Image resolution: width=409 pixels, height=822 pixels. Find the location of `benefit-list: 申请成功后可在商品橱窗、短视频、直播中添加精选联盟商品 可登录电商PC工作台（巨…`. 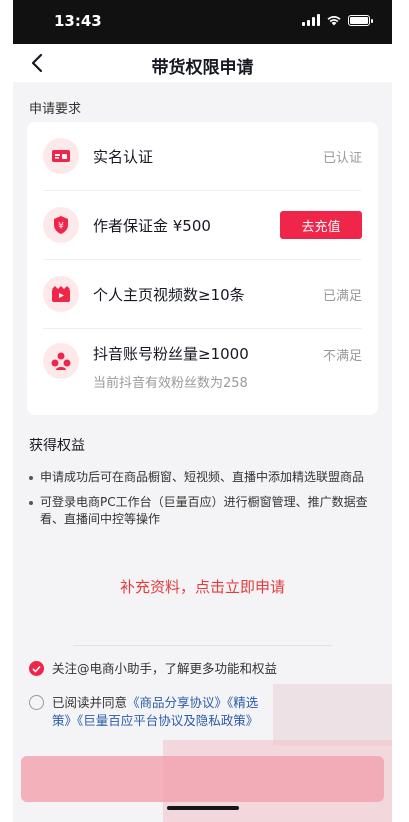

benefit-list: 申请成功后可在商品橱窗、短视频、直播中添加精选联盟商品 可登录电商PC工作台（巨… is located at coordinates (202, 498).